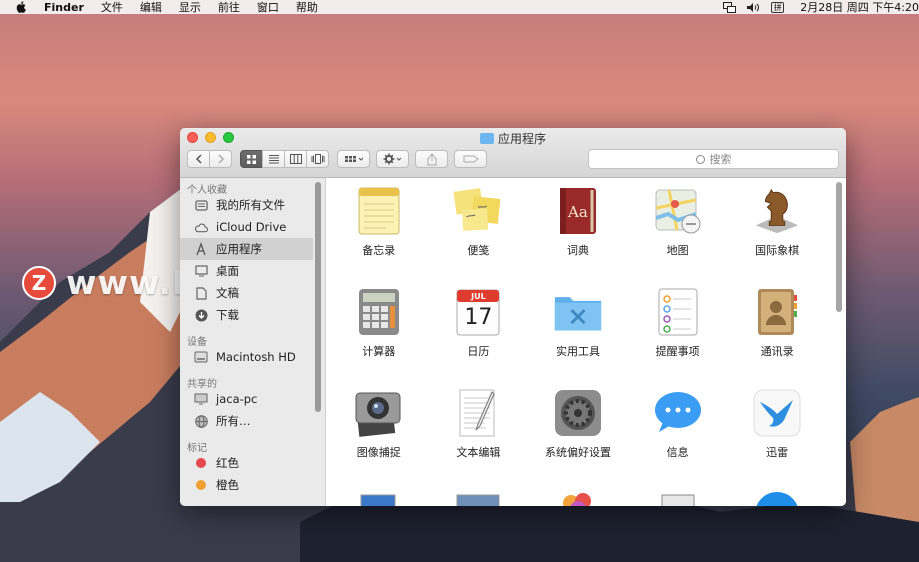  Describe the element at coordinates (578, 312) in the screenshot. I see `utilities-folder-icon` at that location.